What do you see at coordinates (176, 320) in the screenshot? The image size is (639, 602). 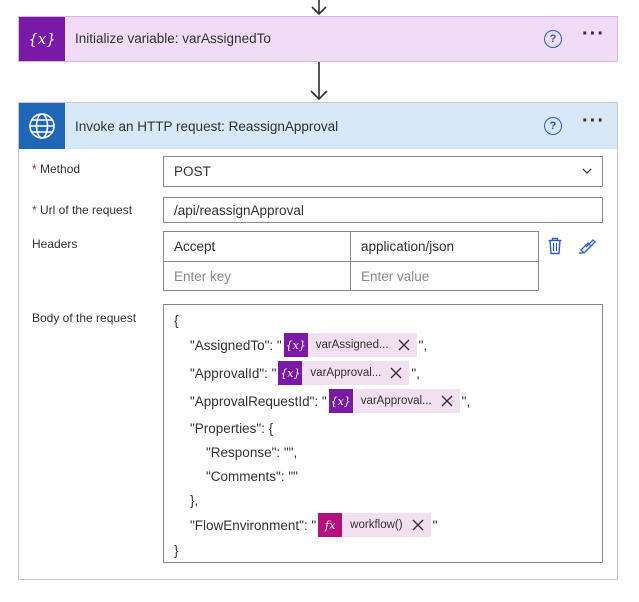 I see `body-open-brace: {` at bounding box center [176, 320].